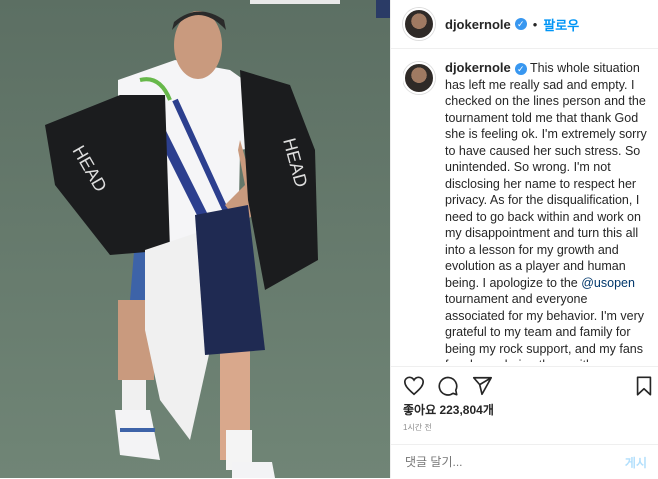 Image resolution: width=658 pixels, height=479 pixels. I want to click on heart-icon, so click(414, 386).